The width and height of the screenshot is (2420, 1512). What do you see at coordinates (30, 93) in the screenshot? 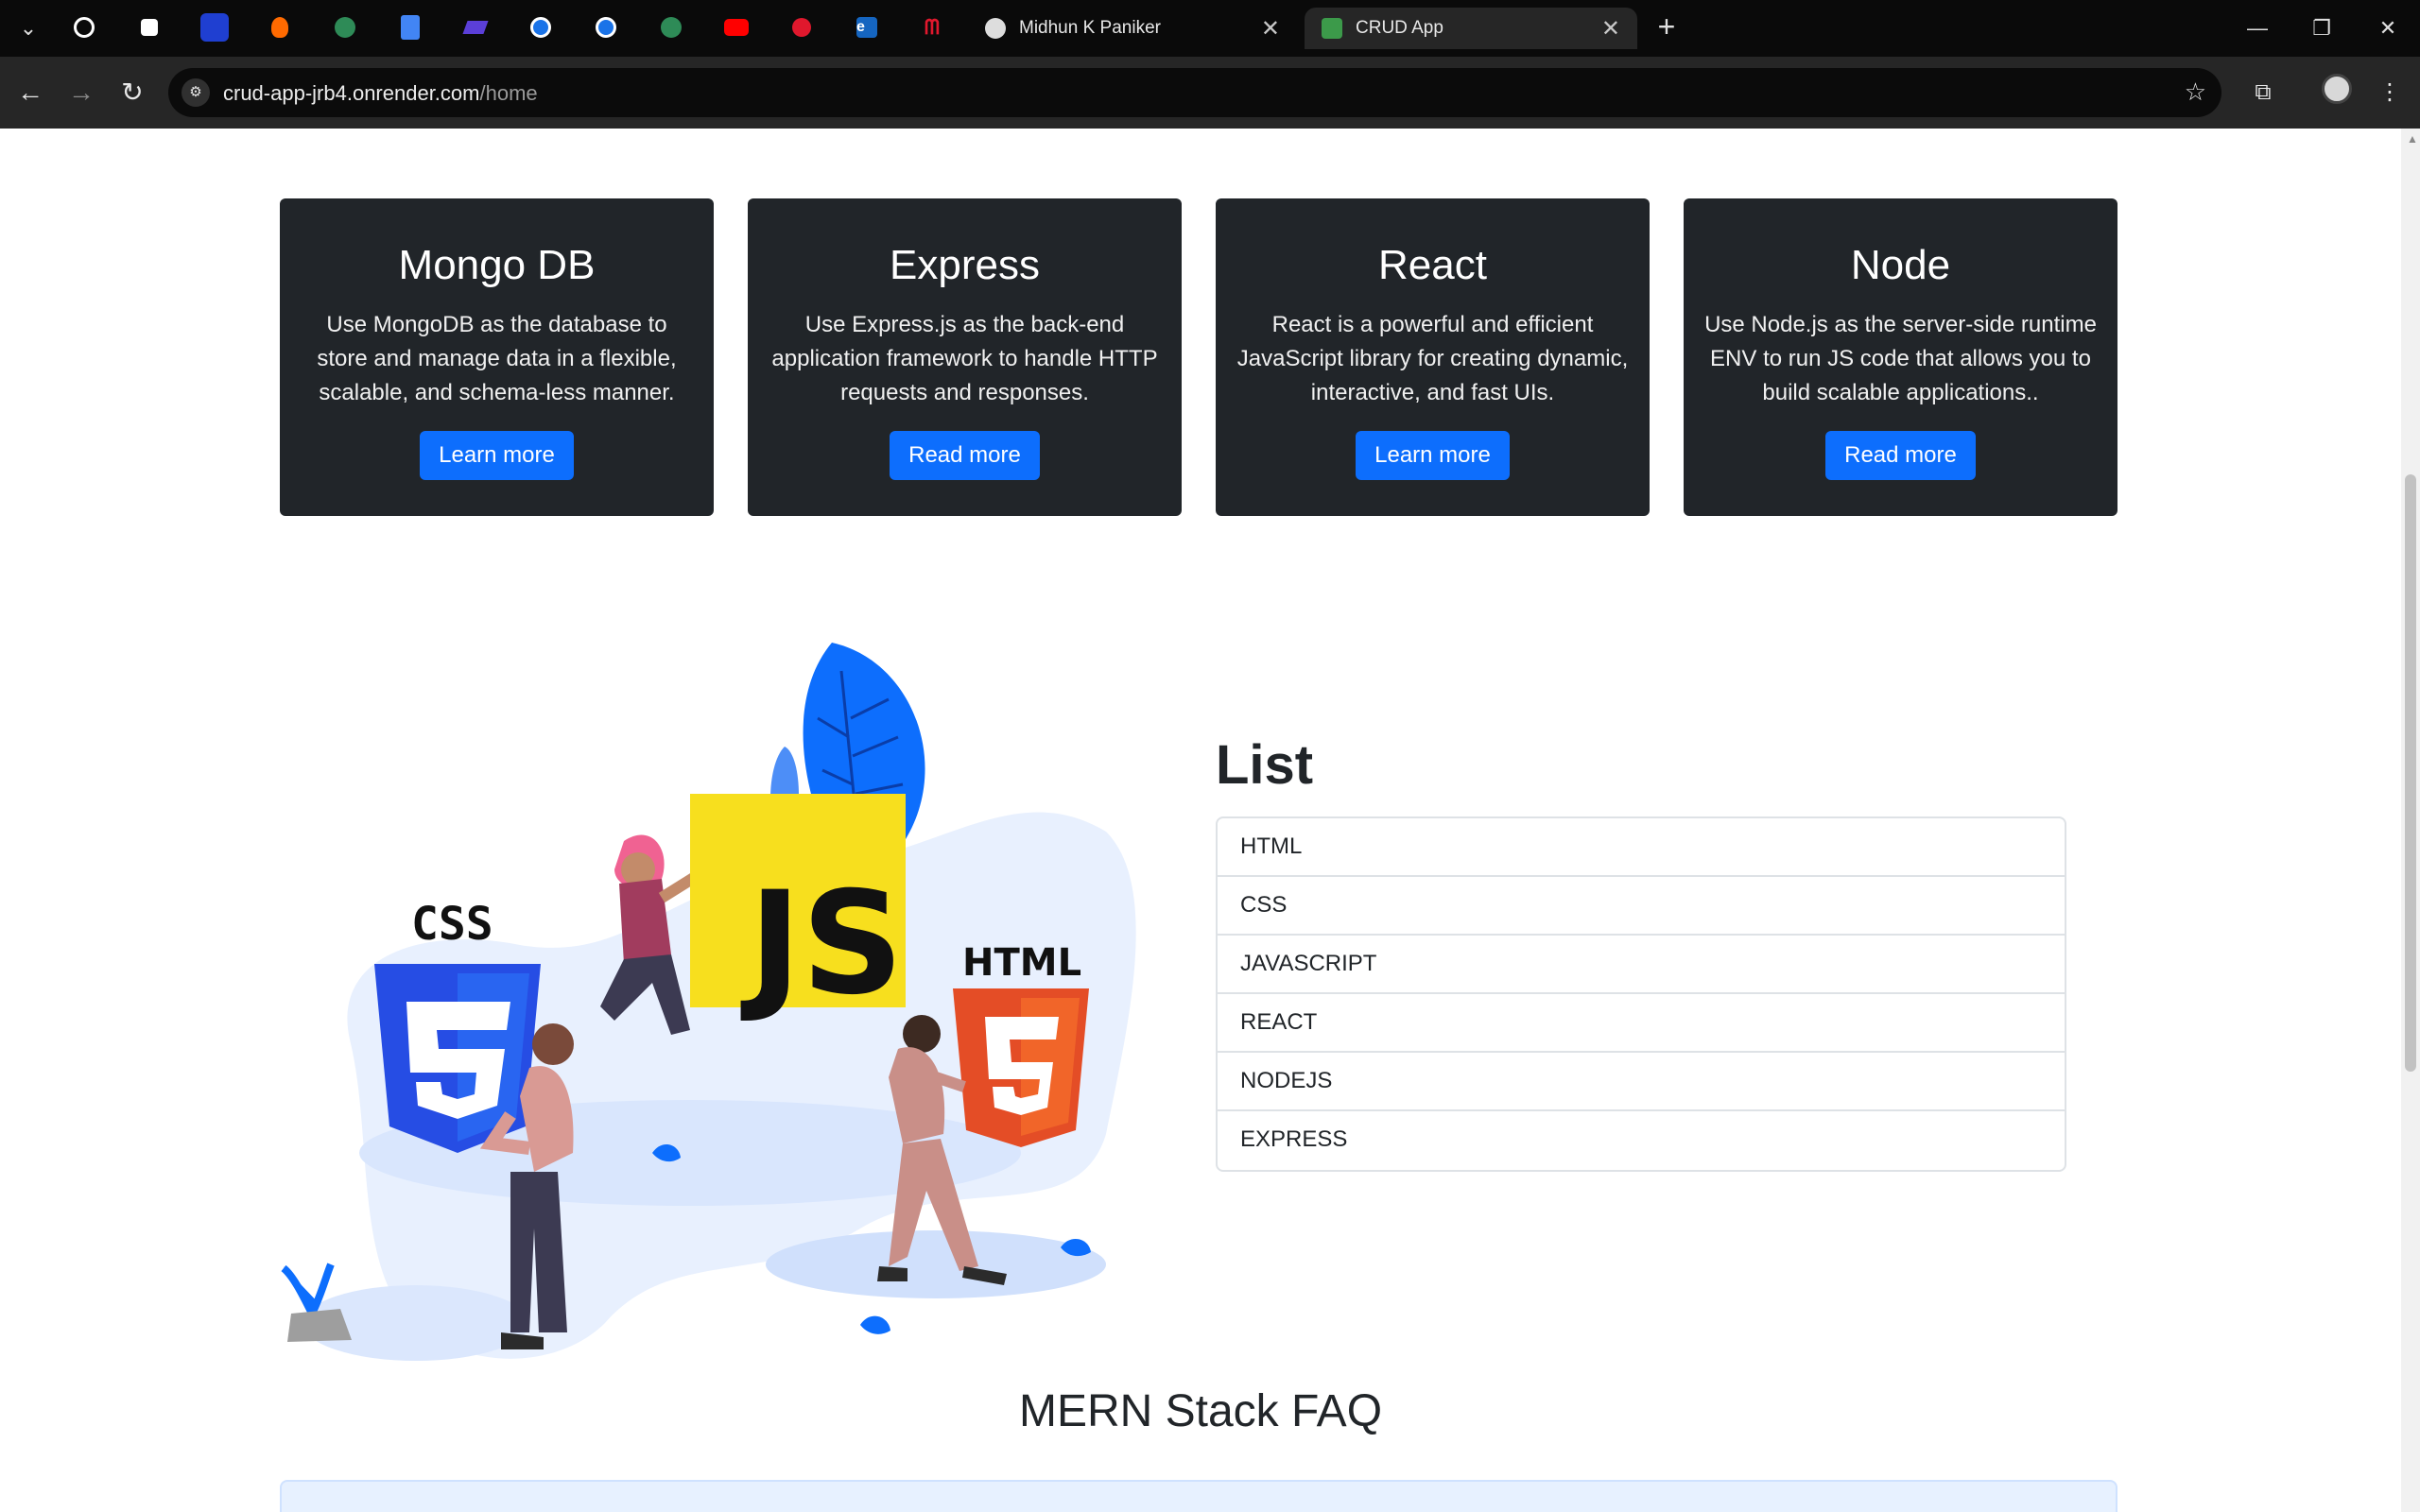
I see `back-icon: ←` at bounding box center [30, 93].